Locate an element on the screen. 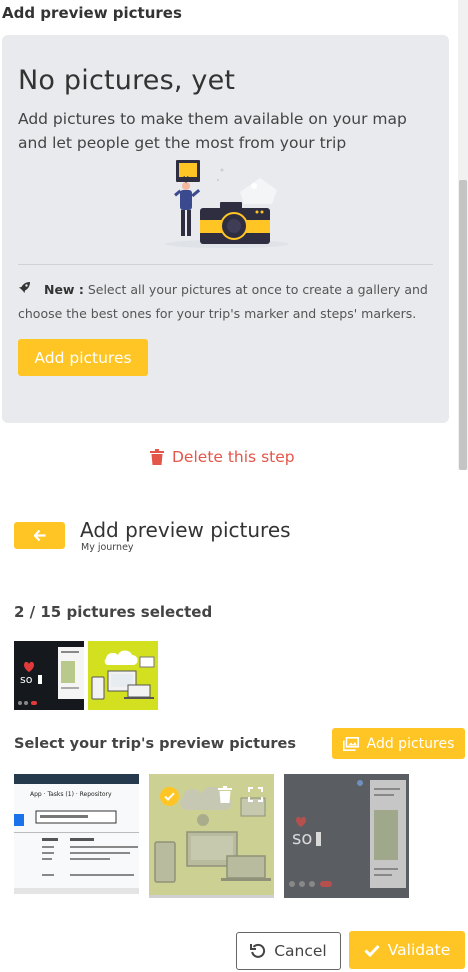  rocket-icon is located at coordinates (25, 290).